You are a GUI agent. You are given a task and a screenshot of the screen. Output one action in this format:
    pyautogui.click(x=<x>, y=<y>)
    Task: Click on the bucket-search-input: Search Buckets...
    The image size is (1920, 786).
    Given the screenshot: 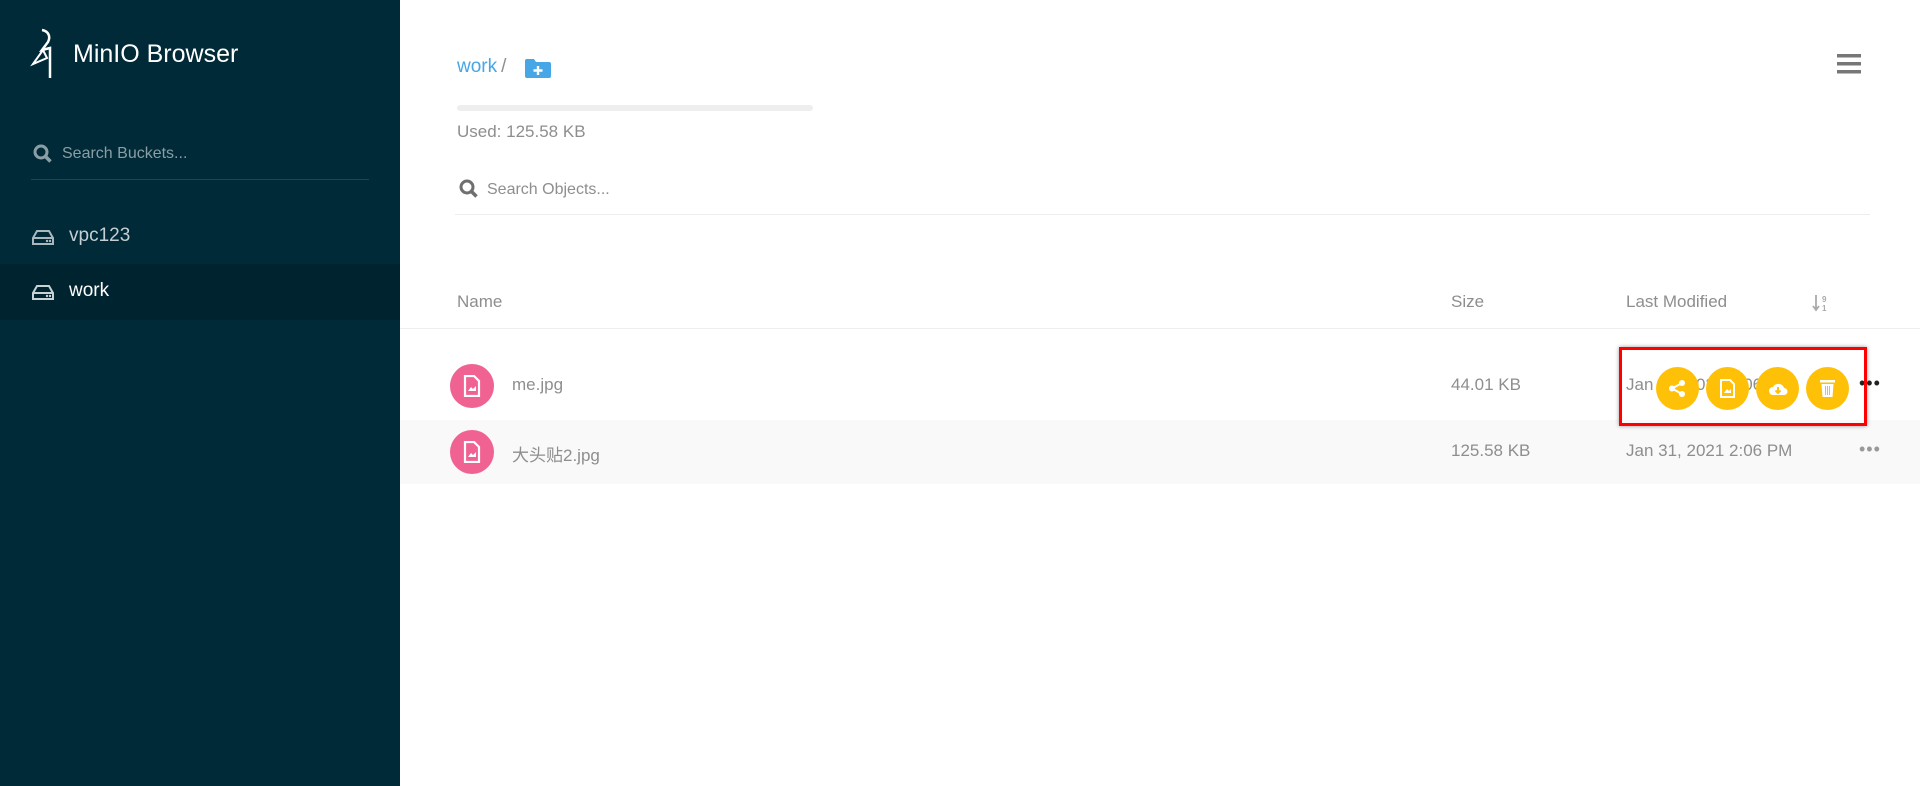 What is the action you would take?
    pyautogui.click(x=200, y=159)
    